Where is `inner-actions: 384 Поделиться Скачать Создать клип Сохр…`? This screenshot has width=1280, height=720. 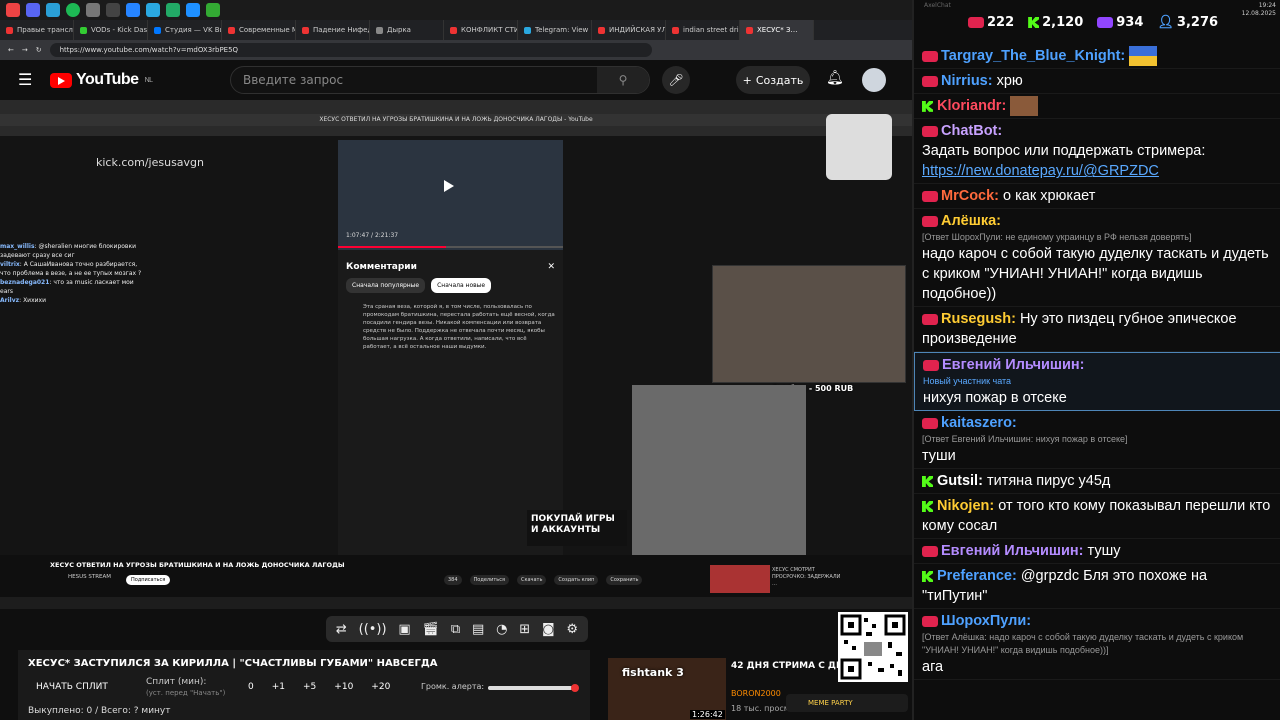
inner-actions: 384 Поделиться Скачать Создать клип Сохр… is located at coordinates (543, 580).